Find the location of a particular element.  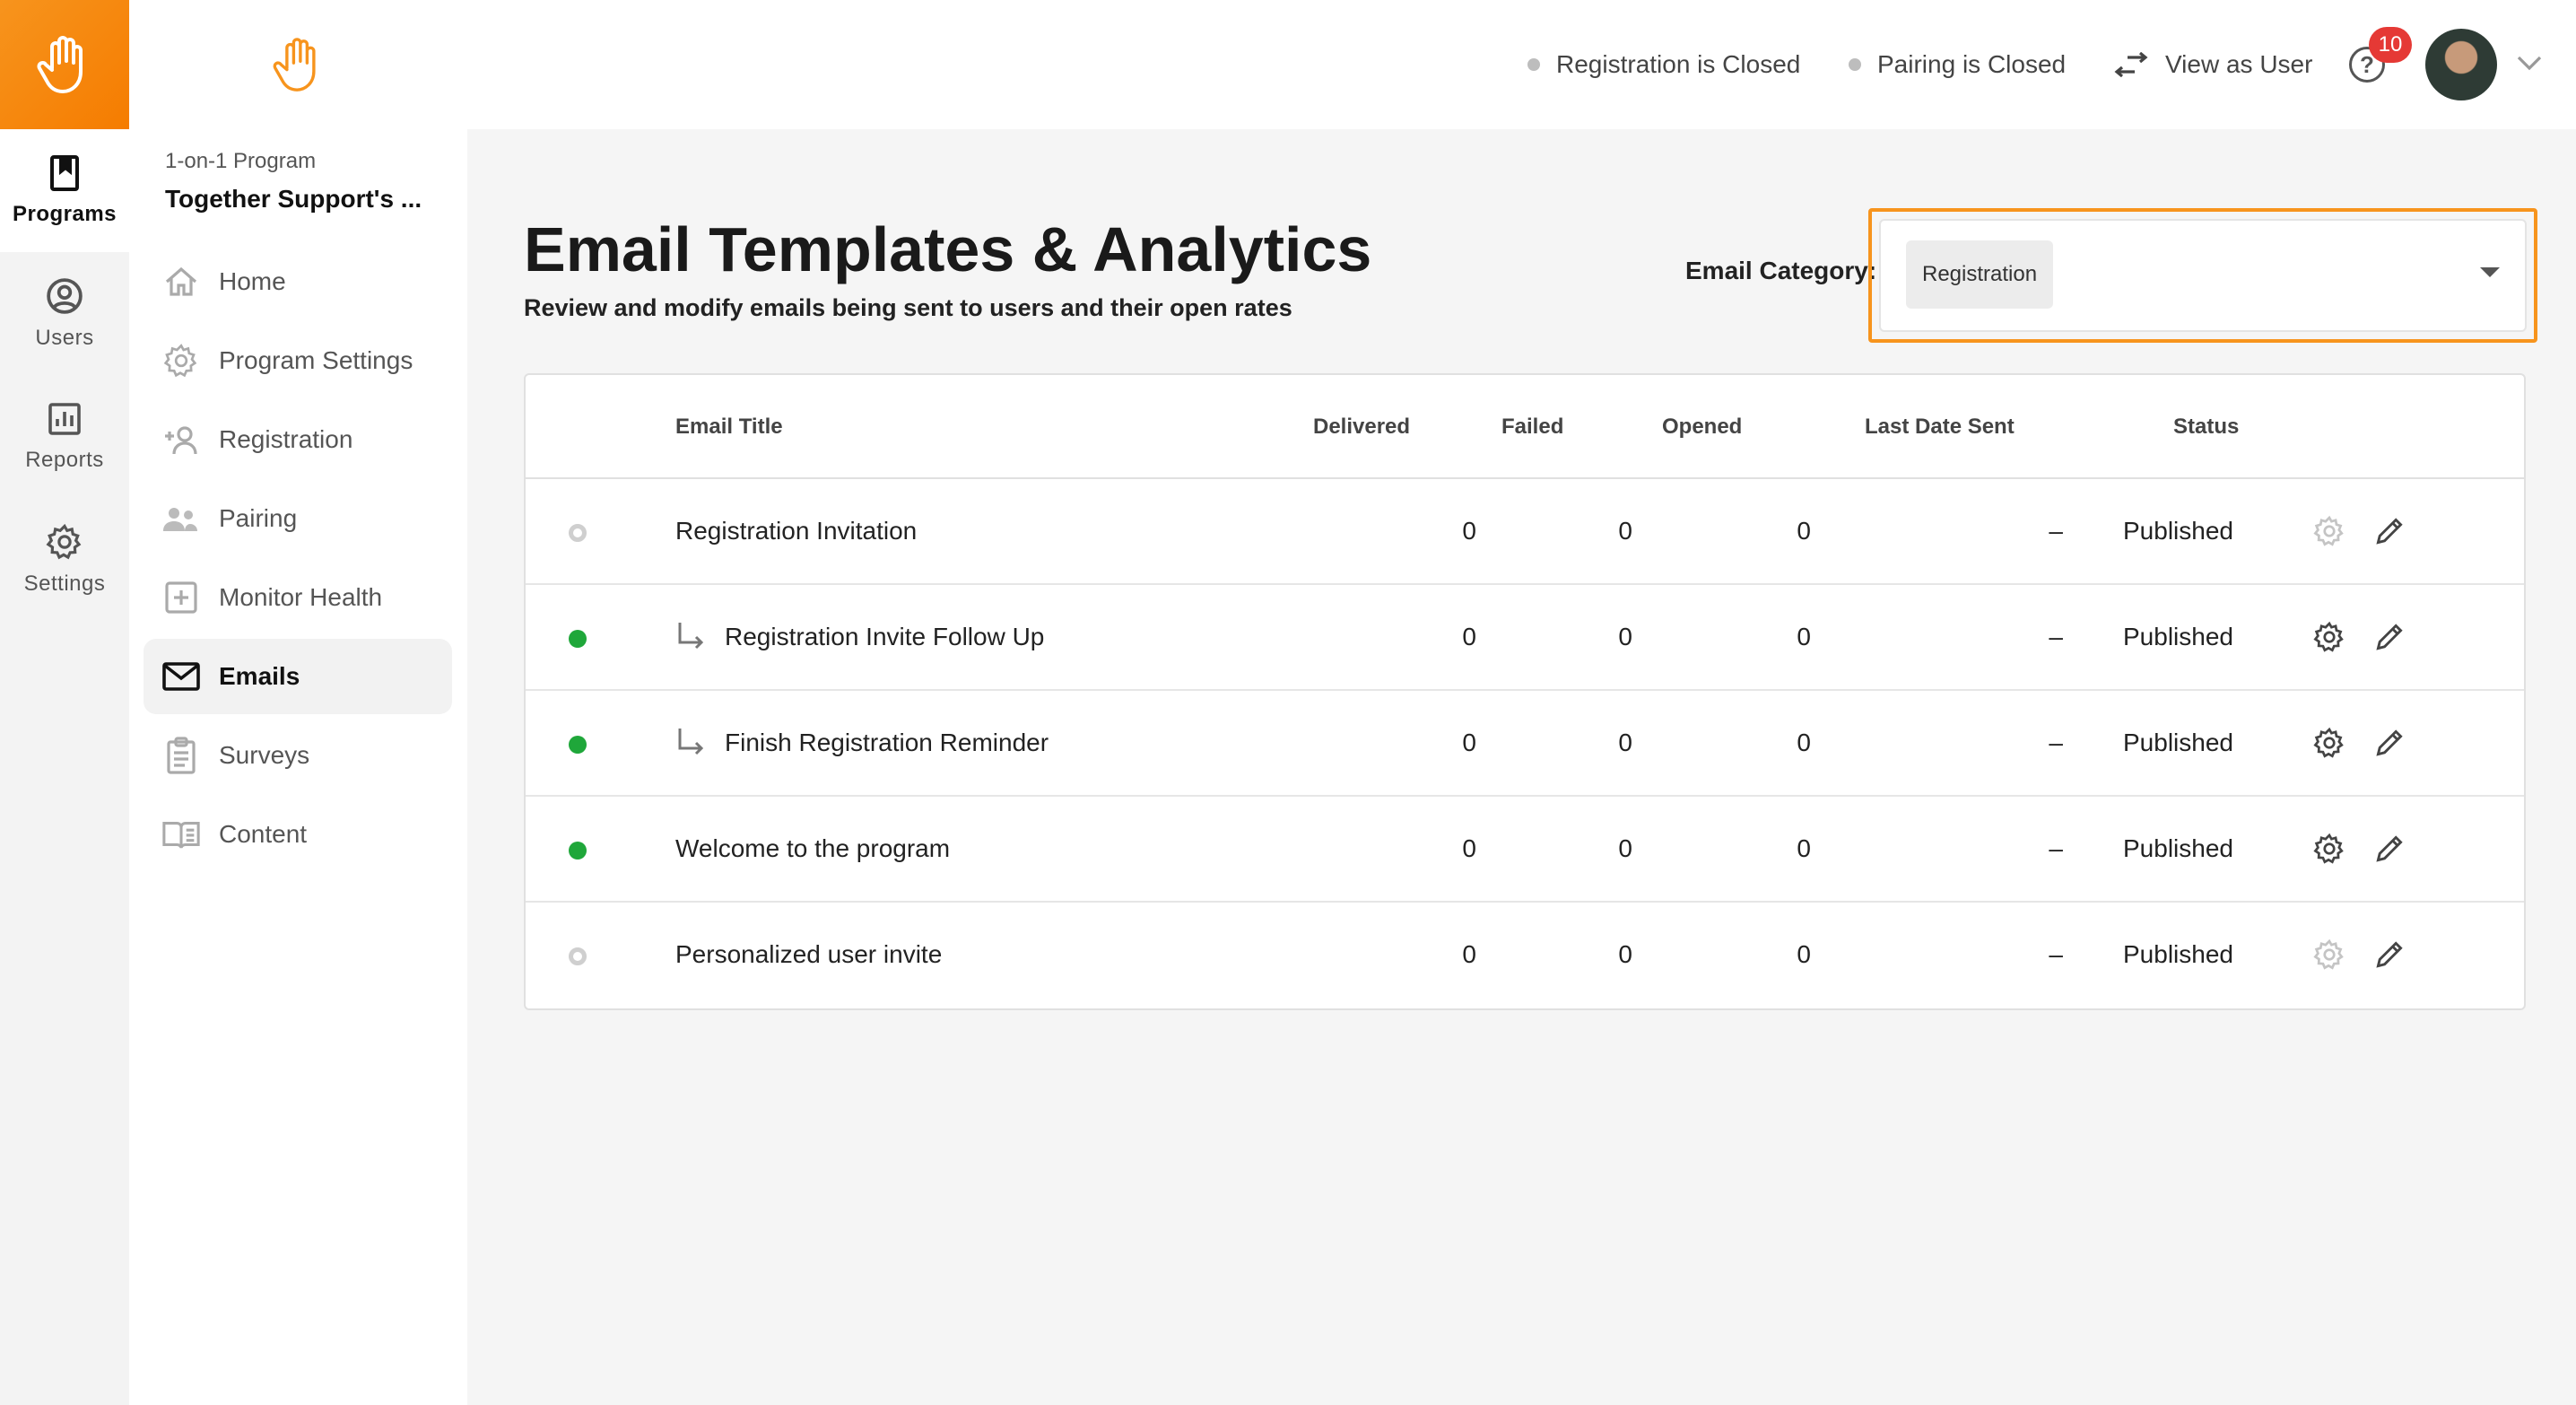

sidebar-item-emails: Emails is located at coordinates (298, 676).